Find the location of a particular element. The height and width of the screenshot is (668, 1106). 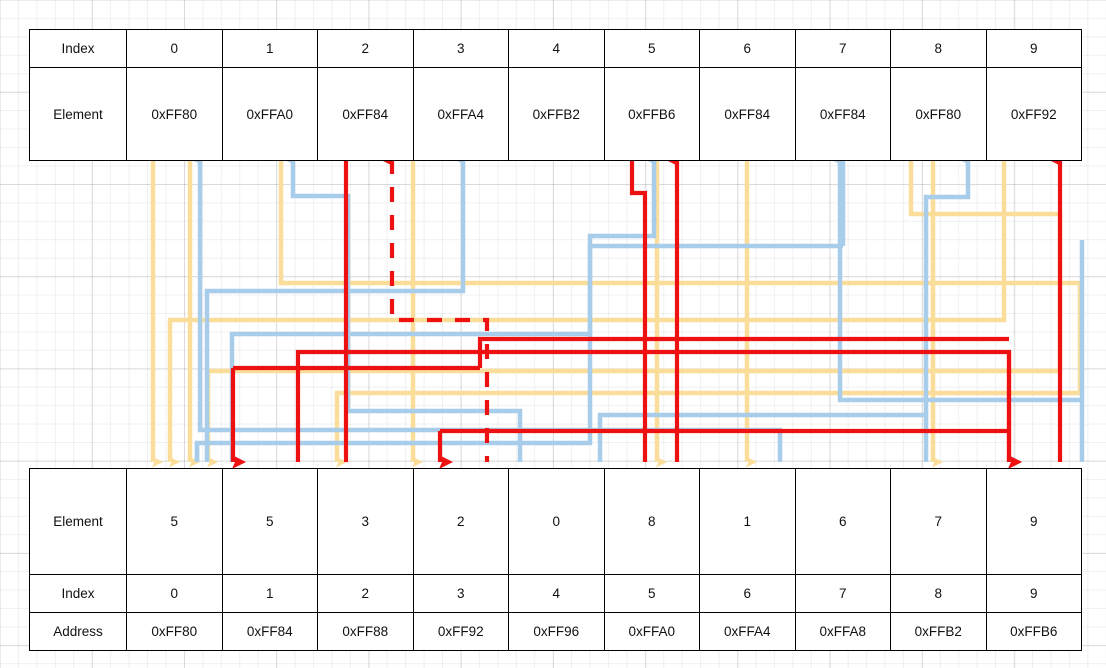

top-index-label: Index is located at coordinates (78, 48).